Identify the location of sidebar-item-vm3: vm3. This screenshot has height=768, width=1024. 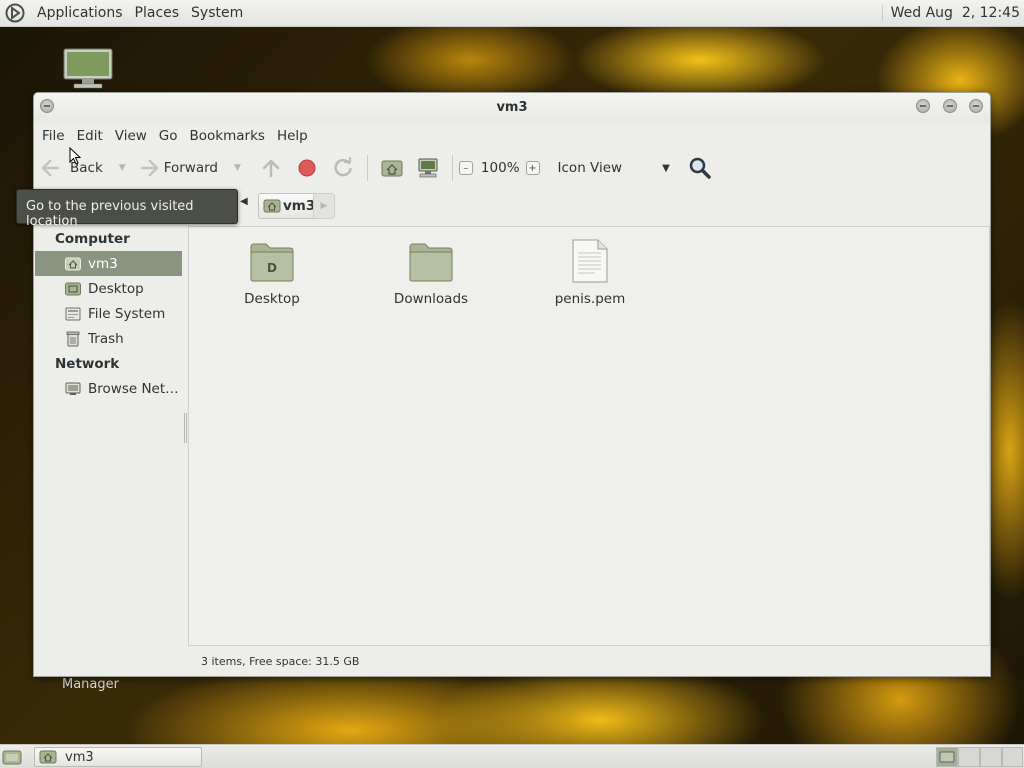
(108, 263).